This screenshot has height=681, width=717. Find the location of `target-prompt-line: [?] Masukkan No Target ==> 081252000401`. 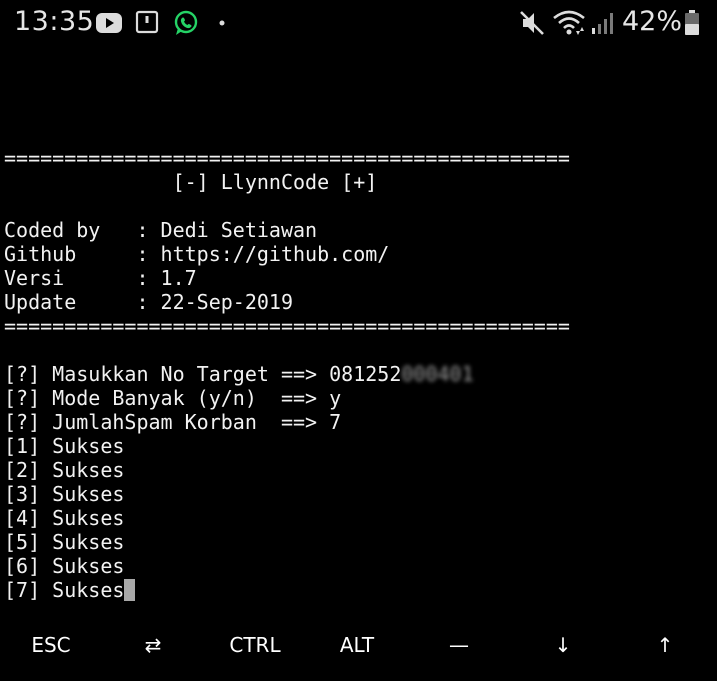

target-prompt-line: [?] Masukkan No Target ==> 081252000401 is located at coordinates (359, 374).